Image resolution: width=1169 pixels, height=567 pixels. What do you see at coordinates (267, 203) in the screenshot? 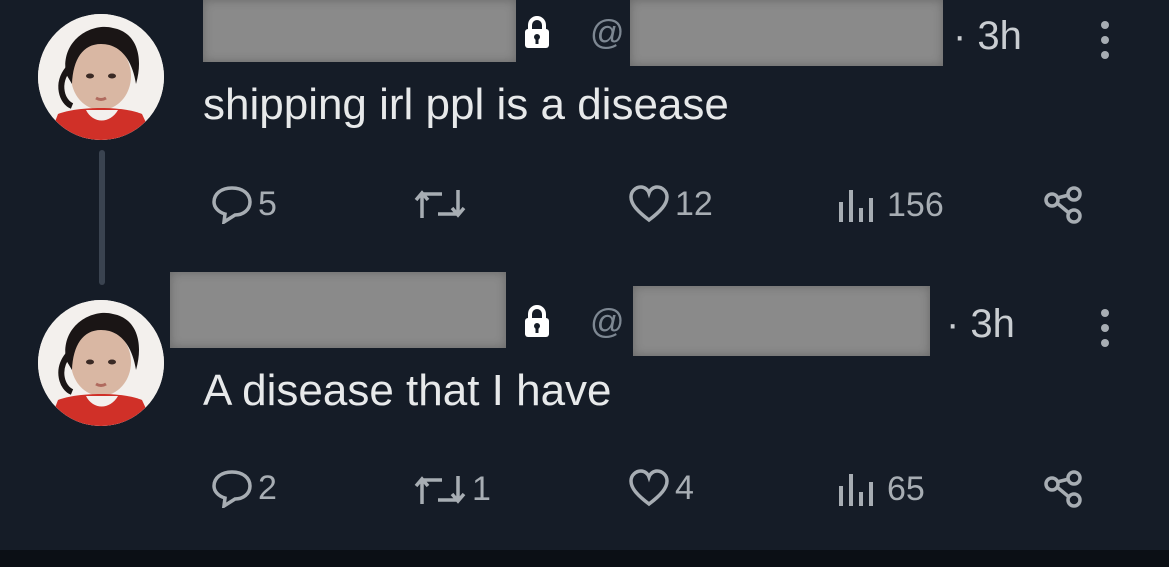
I see `reply-count: 5` at bounding box center [267, 203].